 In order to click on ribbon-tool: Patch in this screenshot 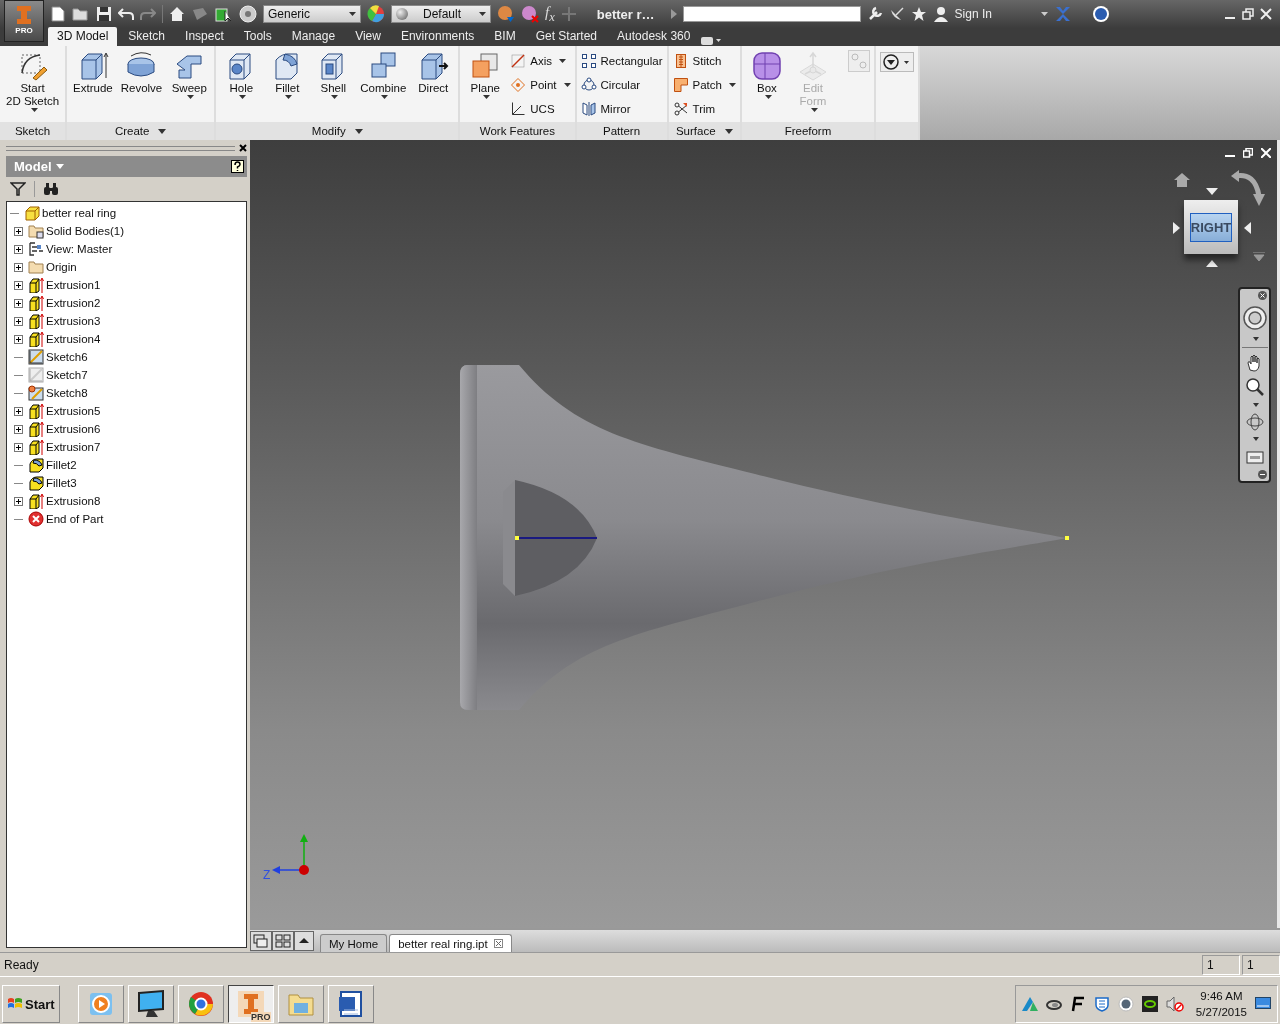, I will do `click(704, 85)`.